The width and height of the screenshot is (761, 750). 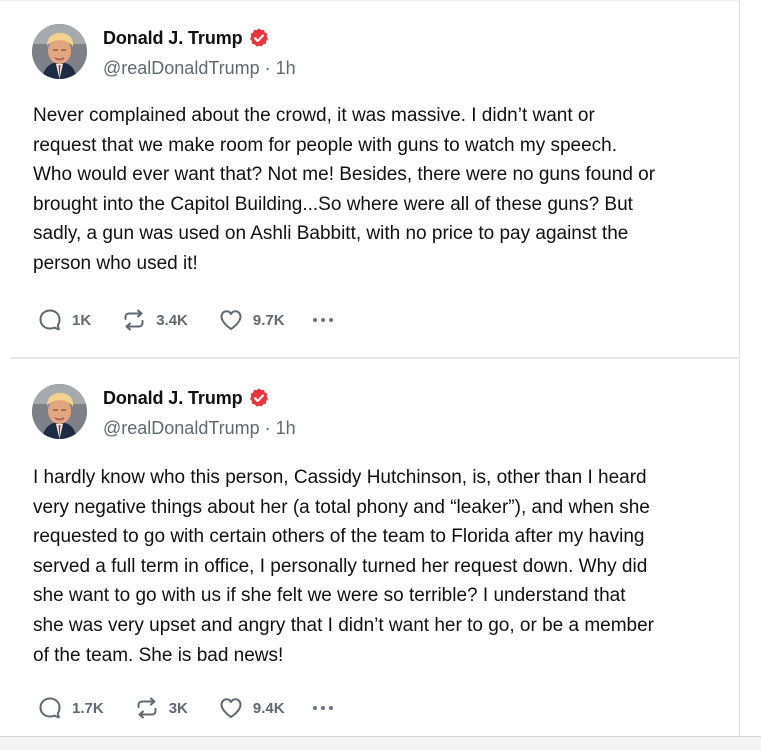 I want to click on post-divider, so click(x=375, y=358).